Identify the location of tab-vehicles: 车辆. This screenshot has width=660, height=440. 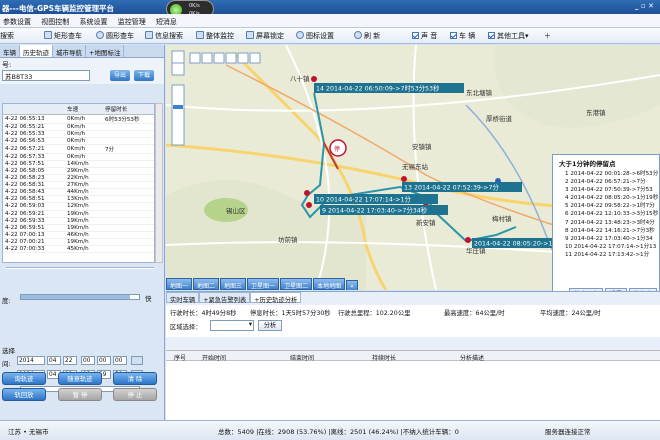
(10, 51).